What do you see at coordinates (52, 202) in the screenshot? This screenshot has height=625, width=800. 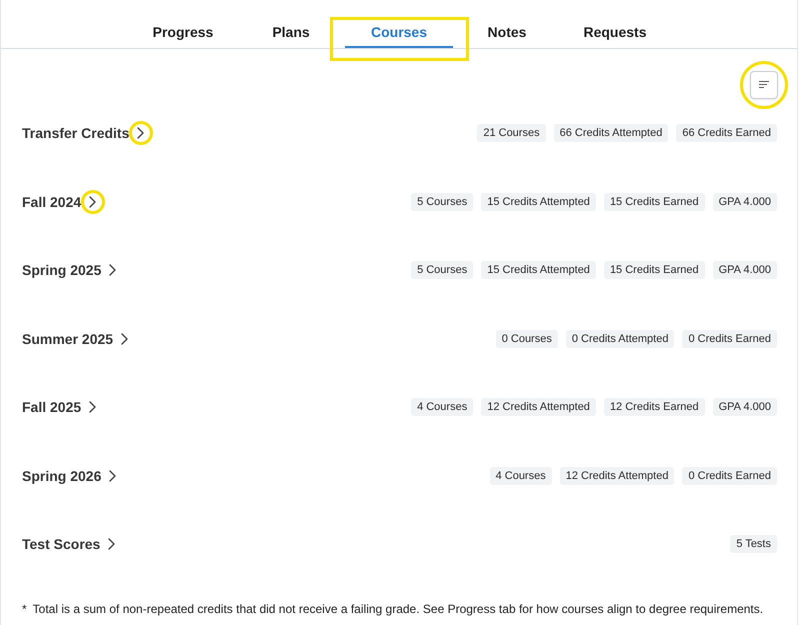 I see `term-title: Fall 2024` at bounding box center [52, 202].